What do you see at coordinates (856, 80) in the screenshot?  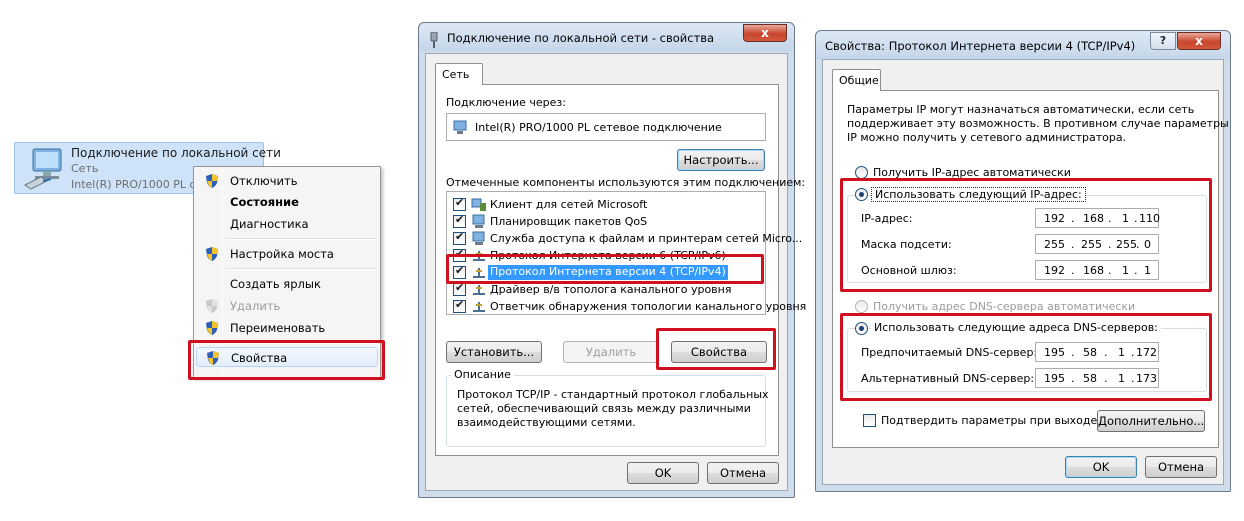 I see `tab-general: Общие` at bounding box center [856, 80].